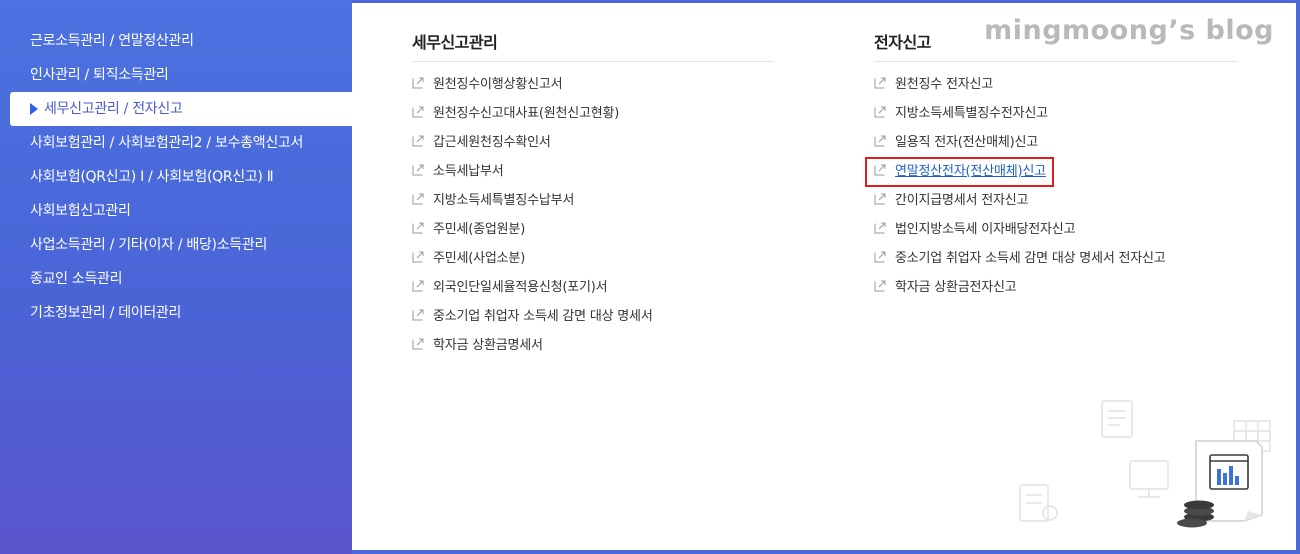 The image size is (1300, 554). What do you see at coordinates (80, 211) in the screenshot?
I see `sidebar-item-social-insurance-report: 사회보험신고관리` at bounding box center [80, 211].